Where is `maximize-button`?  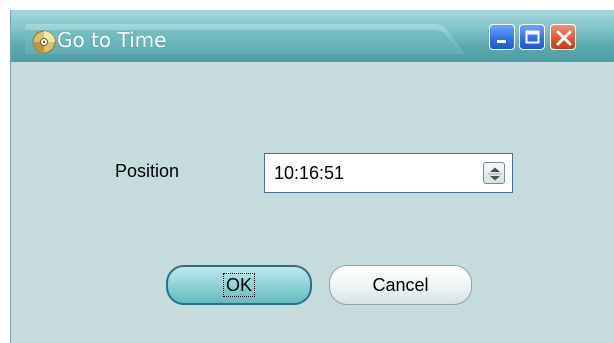
maximize-button is located at coordinates (532, 37).